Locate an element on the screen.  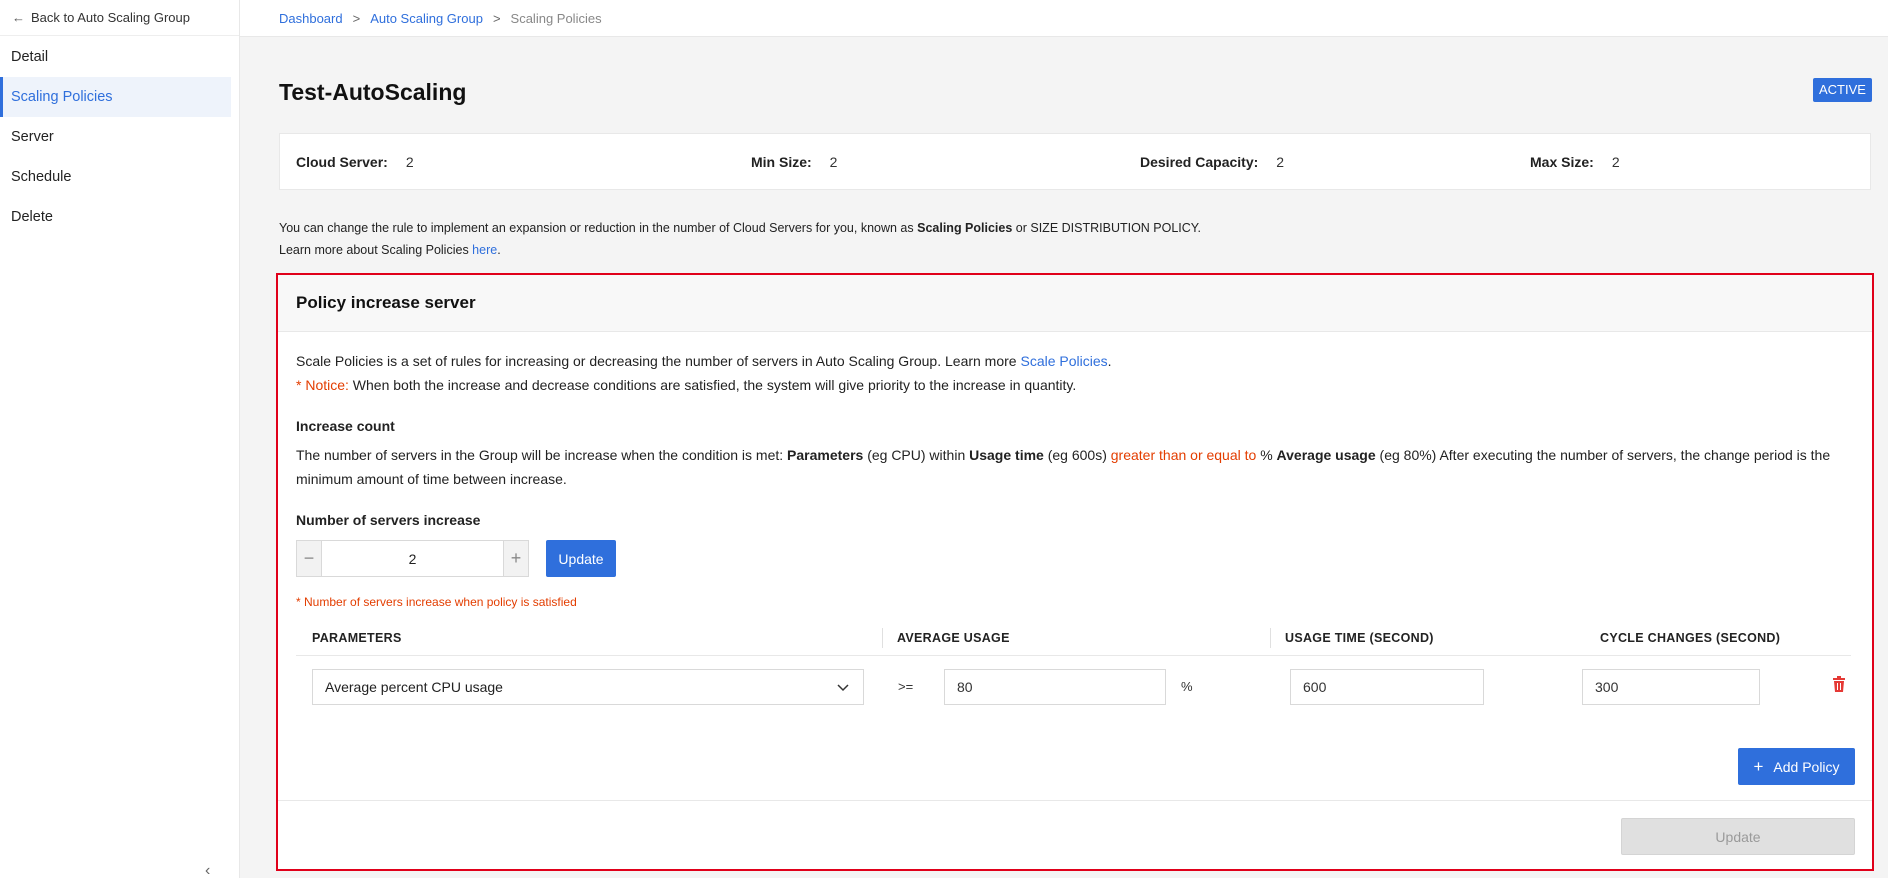
servers-increase-stepper: − + is located at coordinates (412, 558).